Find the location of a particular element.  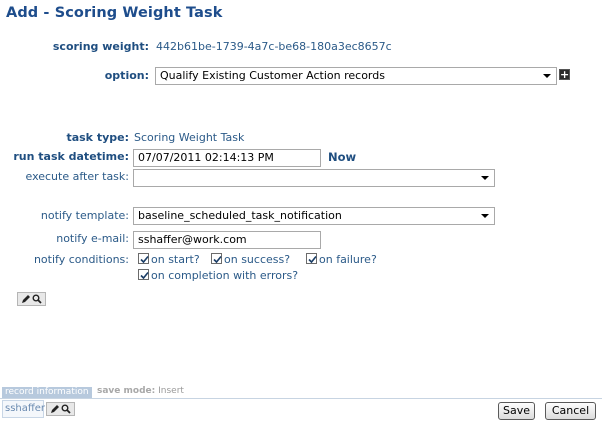

on-start-checkbox is located at coordinates (143, 258).